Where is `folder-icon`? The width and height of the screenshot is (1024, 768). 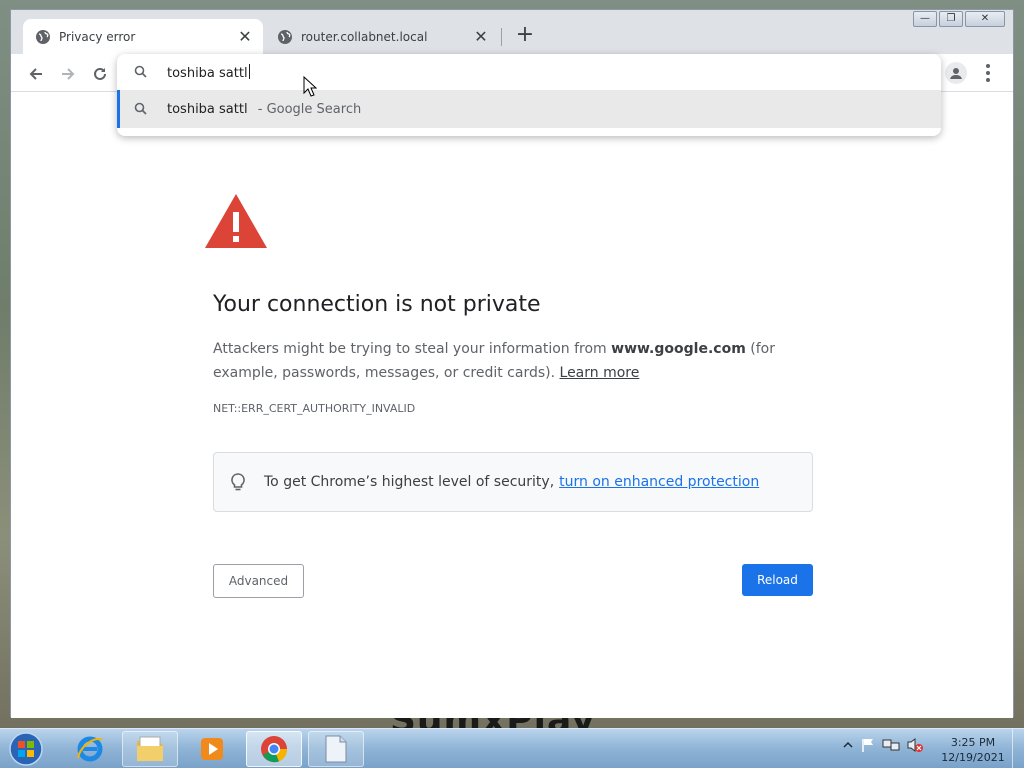
folder-icon is located at coordinates (150, 748).